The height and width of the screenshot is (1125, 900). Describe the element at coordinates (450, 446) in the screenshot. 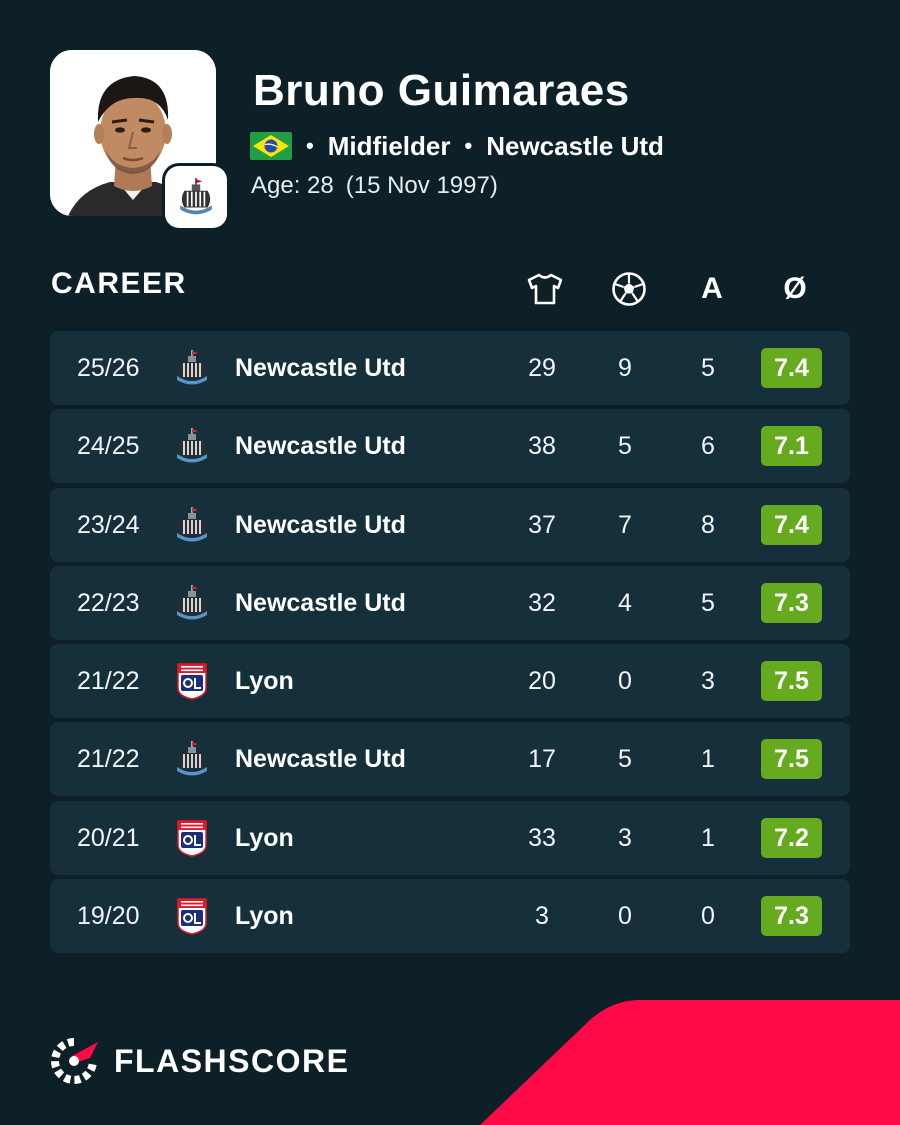

I see `career-row: 24/25 Newcastle Utd 38 5 6 7.1` at that location.